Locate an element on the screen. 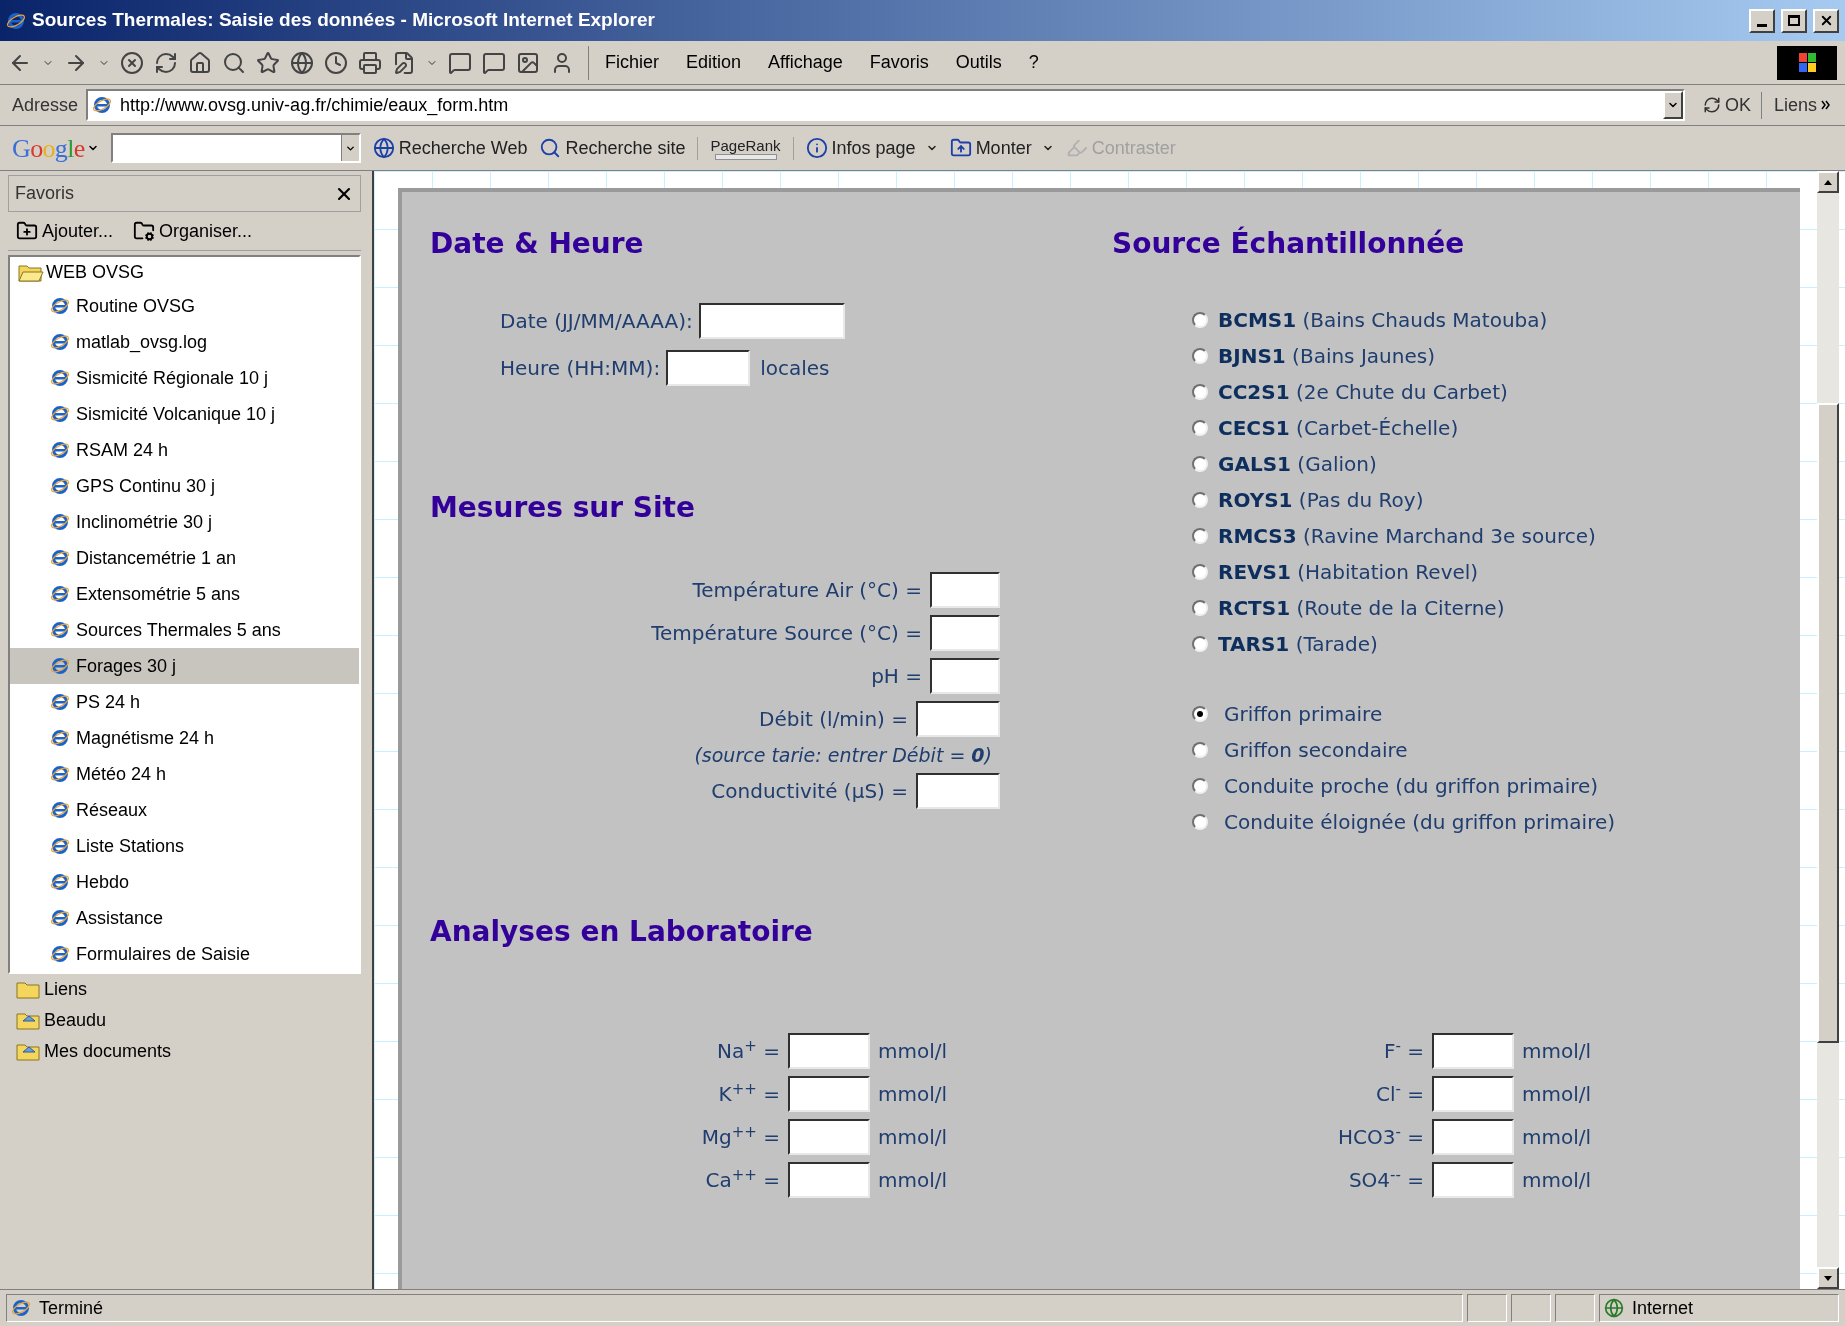 This screenshot has height=1326, width=1845. favorite-item: Liste Stations is located at coordinates (184, 846).